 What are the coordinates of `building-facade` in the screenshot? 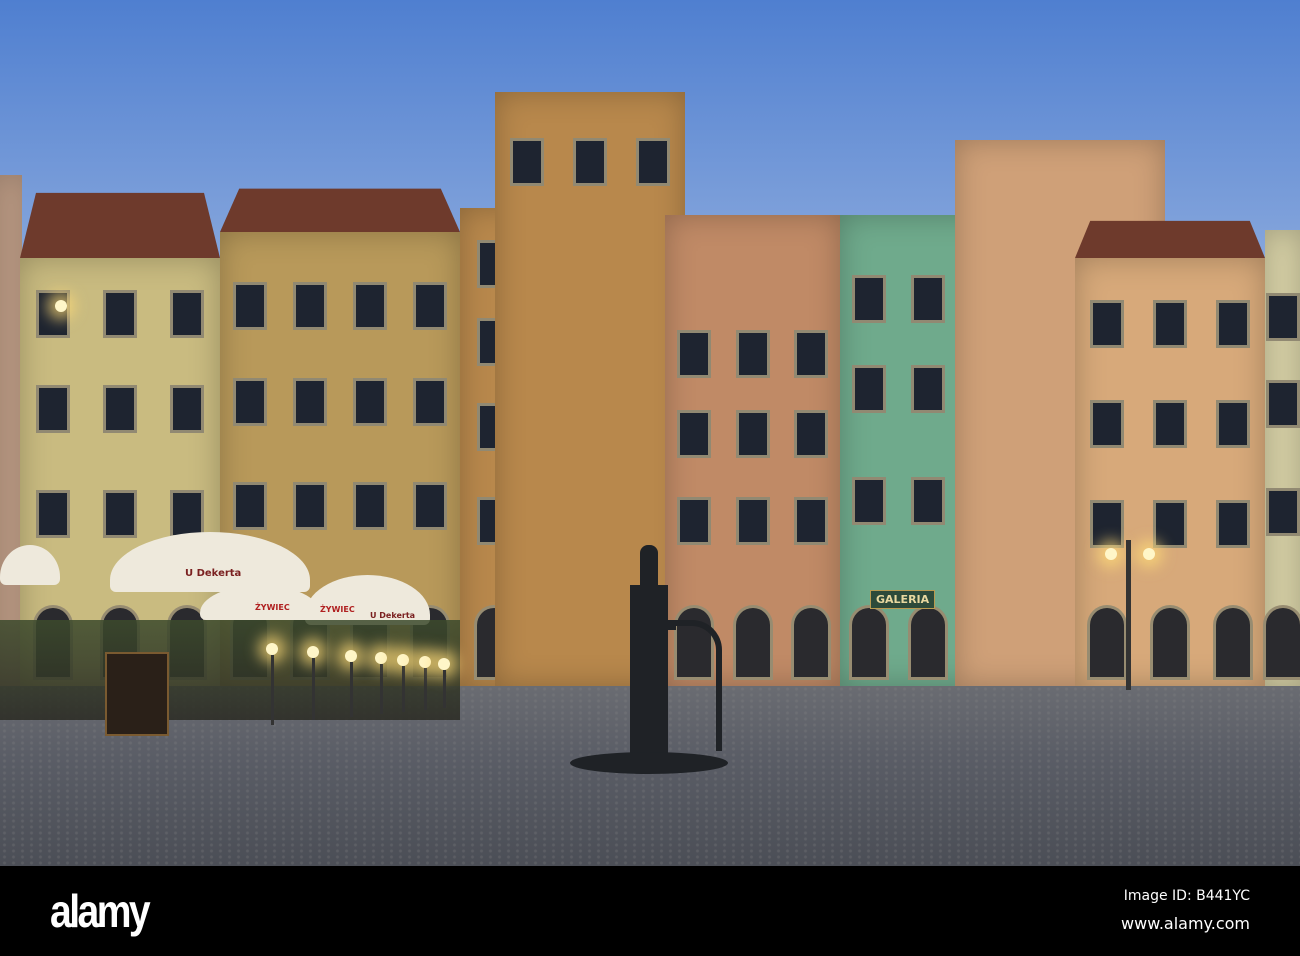 It's located at (11, 430).